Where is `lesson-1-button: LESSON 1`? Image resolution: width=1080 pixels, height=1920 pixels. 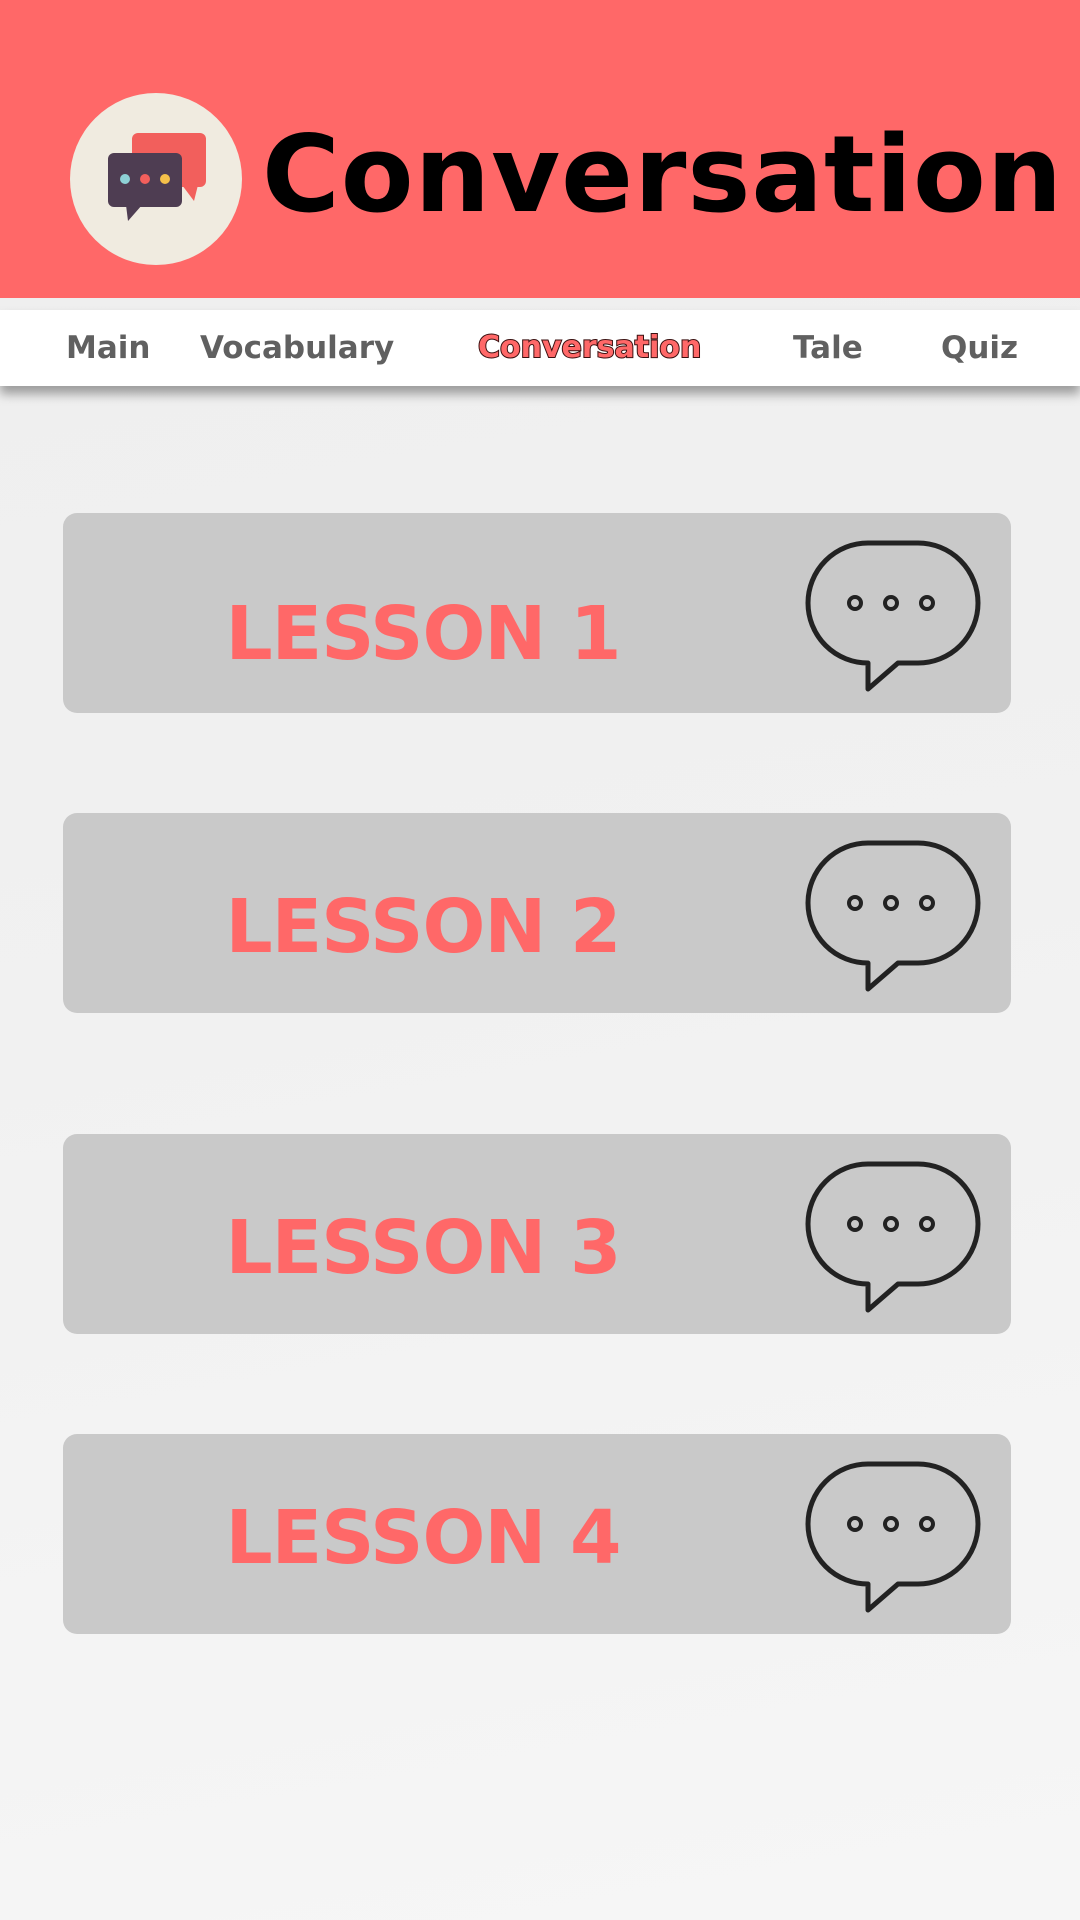 lesson-1-button: LESSON 1 is located at coordinates (537, 613).